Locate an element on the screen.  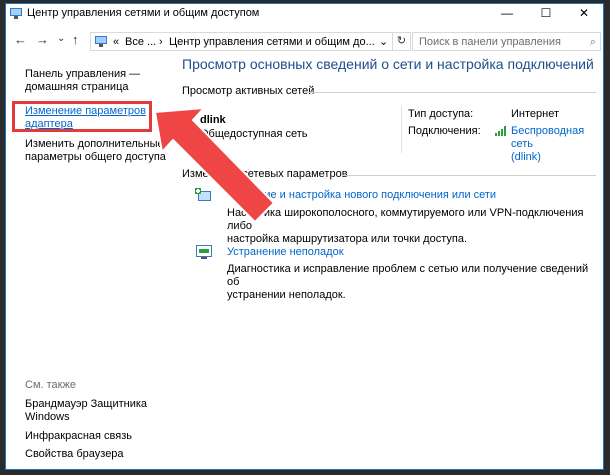
troubleshoot-icon is located at coordinates (204, 252).